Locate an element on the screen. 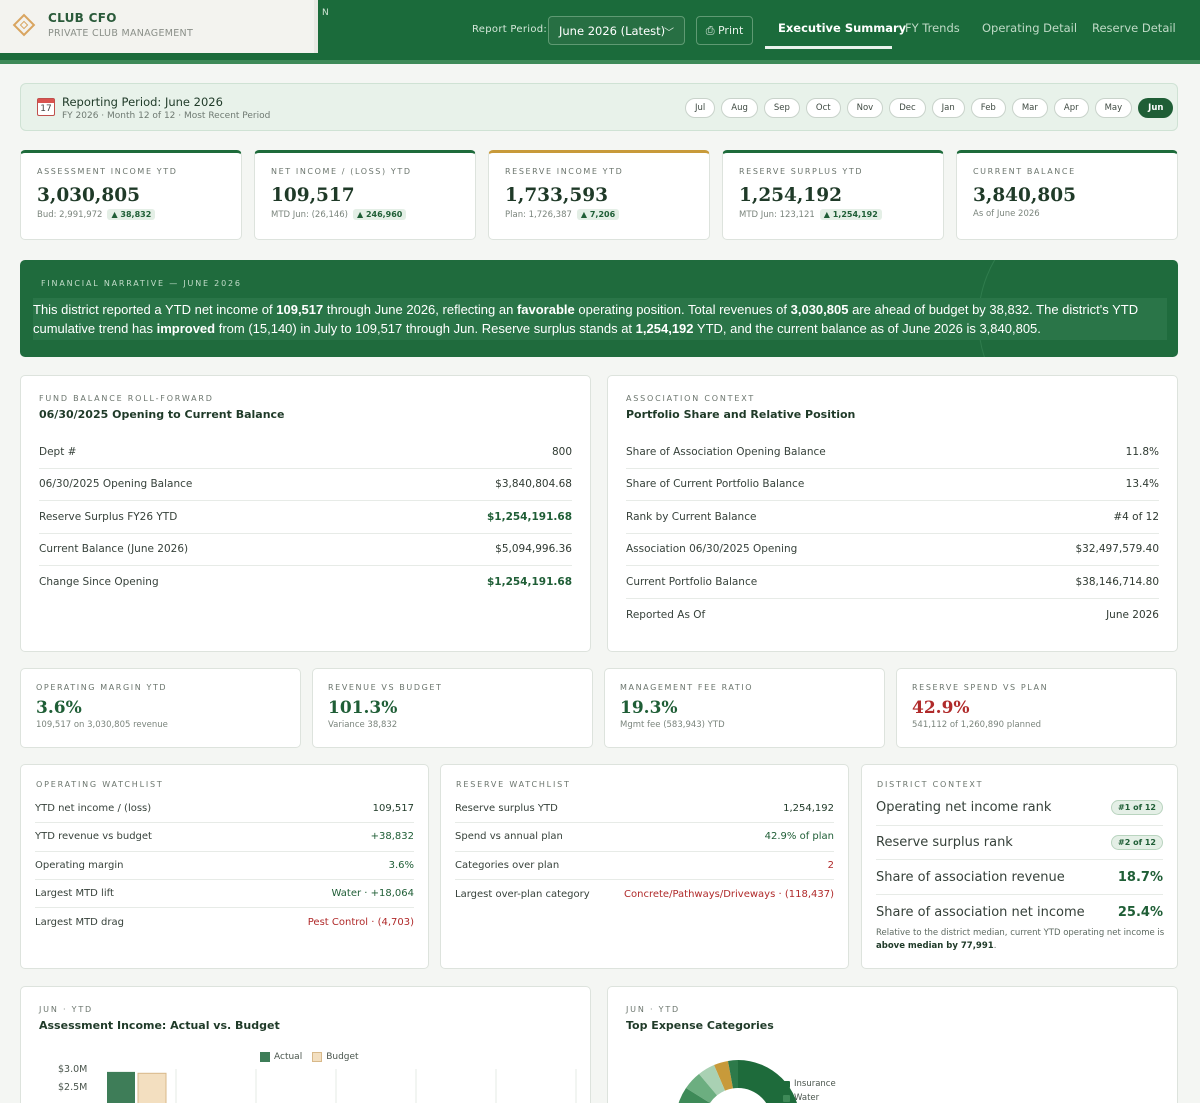 This screenshot has width=1200, height=1103. kpi-variance-badge: ▲ 7,206 is located at coordinates (598, 214).